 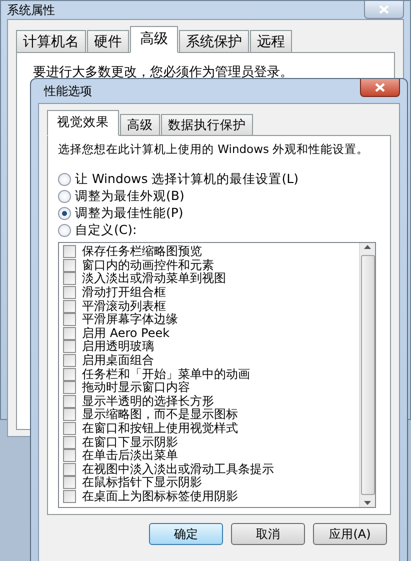 What do you see at coordinates (217, 213) in the screenshot?
I see `radio-option: 调整为最佳性能(P)` at bounding box center [217, 213].